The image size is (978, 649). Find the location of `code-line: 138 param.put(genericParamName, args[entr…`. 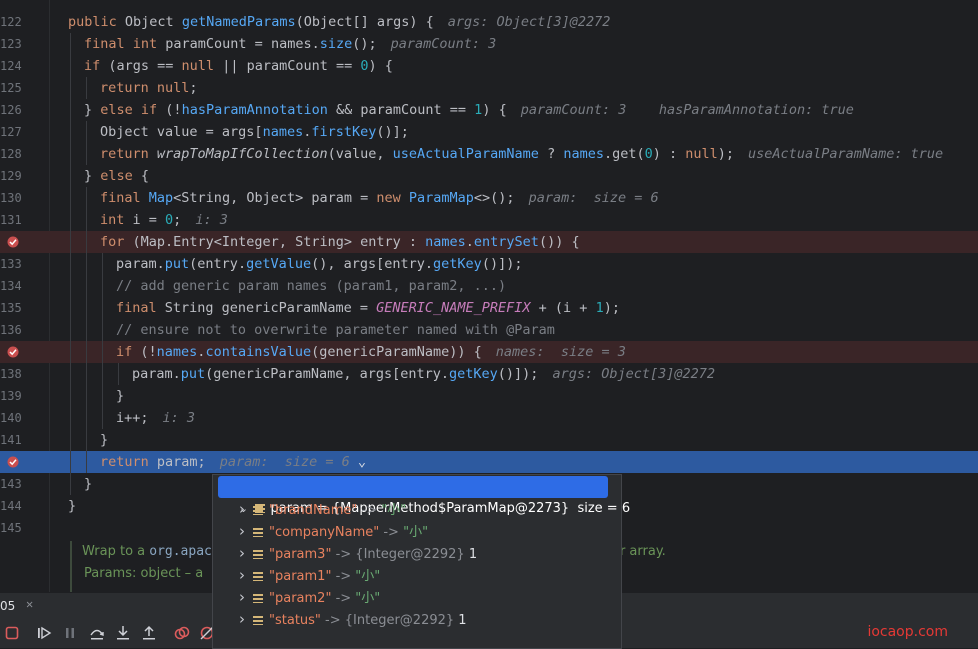

code-line: 138 param.put(genericParamName, args[entr… is located at coordinates (489, 374).